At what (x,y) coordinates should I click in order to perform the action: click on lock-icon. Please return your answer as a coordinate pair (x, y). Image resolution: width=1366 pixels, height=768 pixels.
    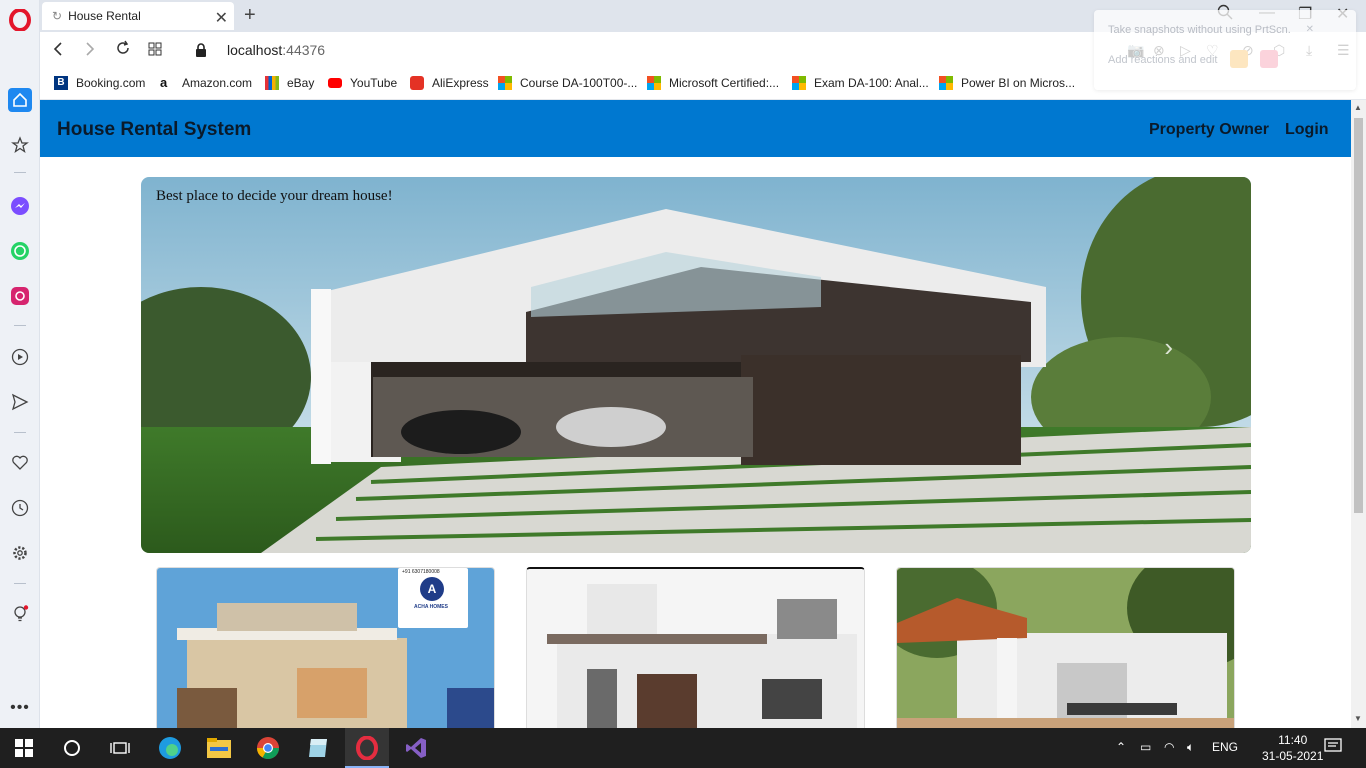
    Looking at the image, I should click on (201, 51).